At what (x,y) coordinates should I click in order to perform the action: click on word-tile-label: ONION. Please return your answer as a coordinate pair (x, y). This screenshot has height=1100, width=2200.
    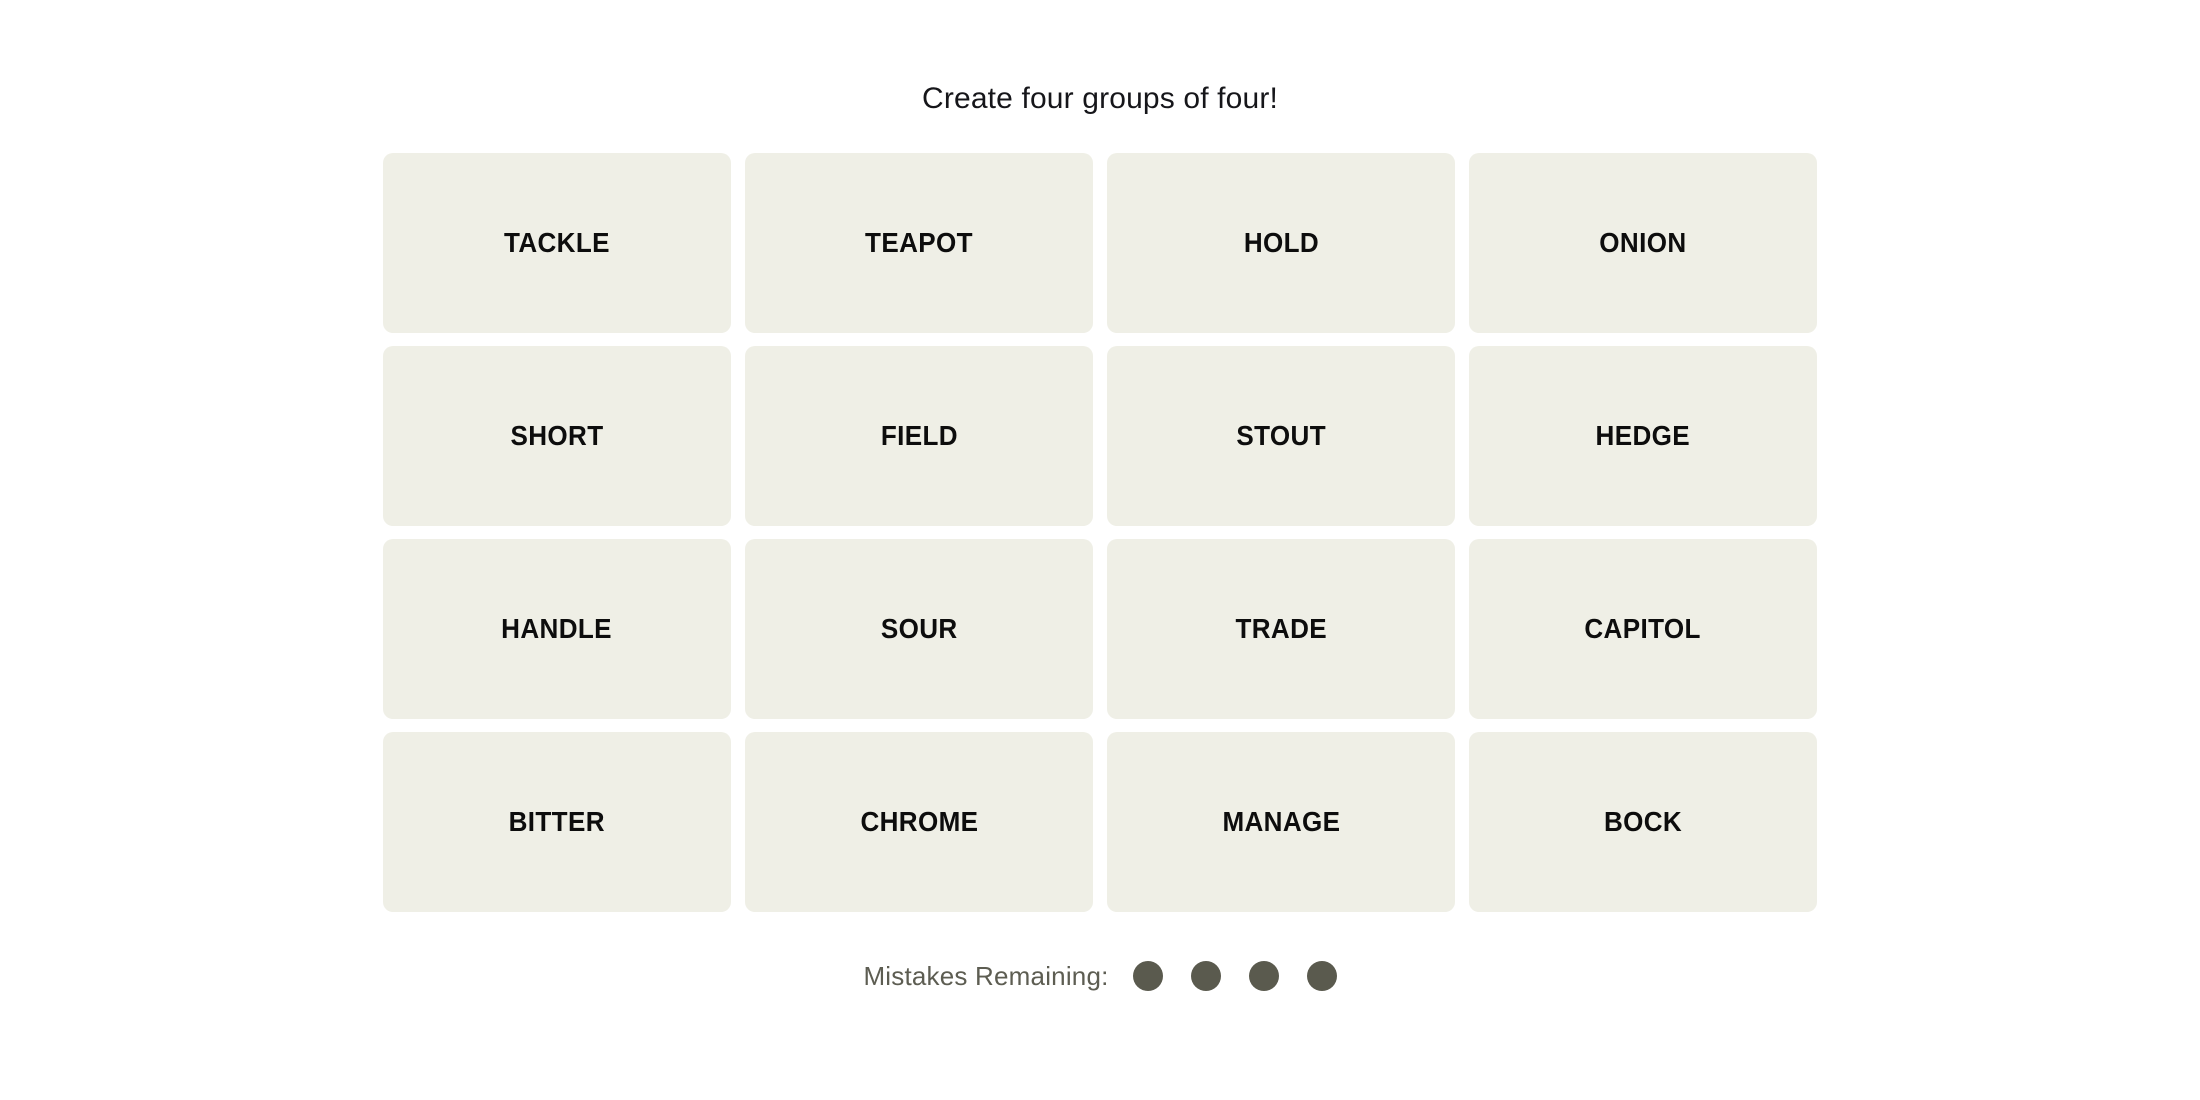
    Looking at the image, I should click on (1643, 242).